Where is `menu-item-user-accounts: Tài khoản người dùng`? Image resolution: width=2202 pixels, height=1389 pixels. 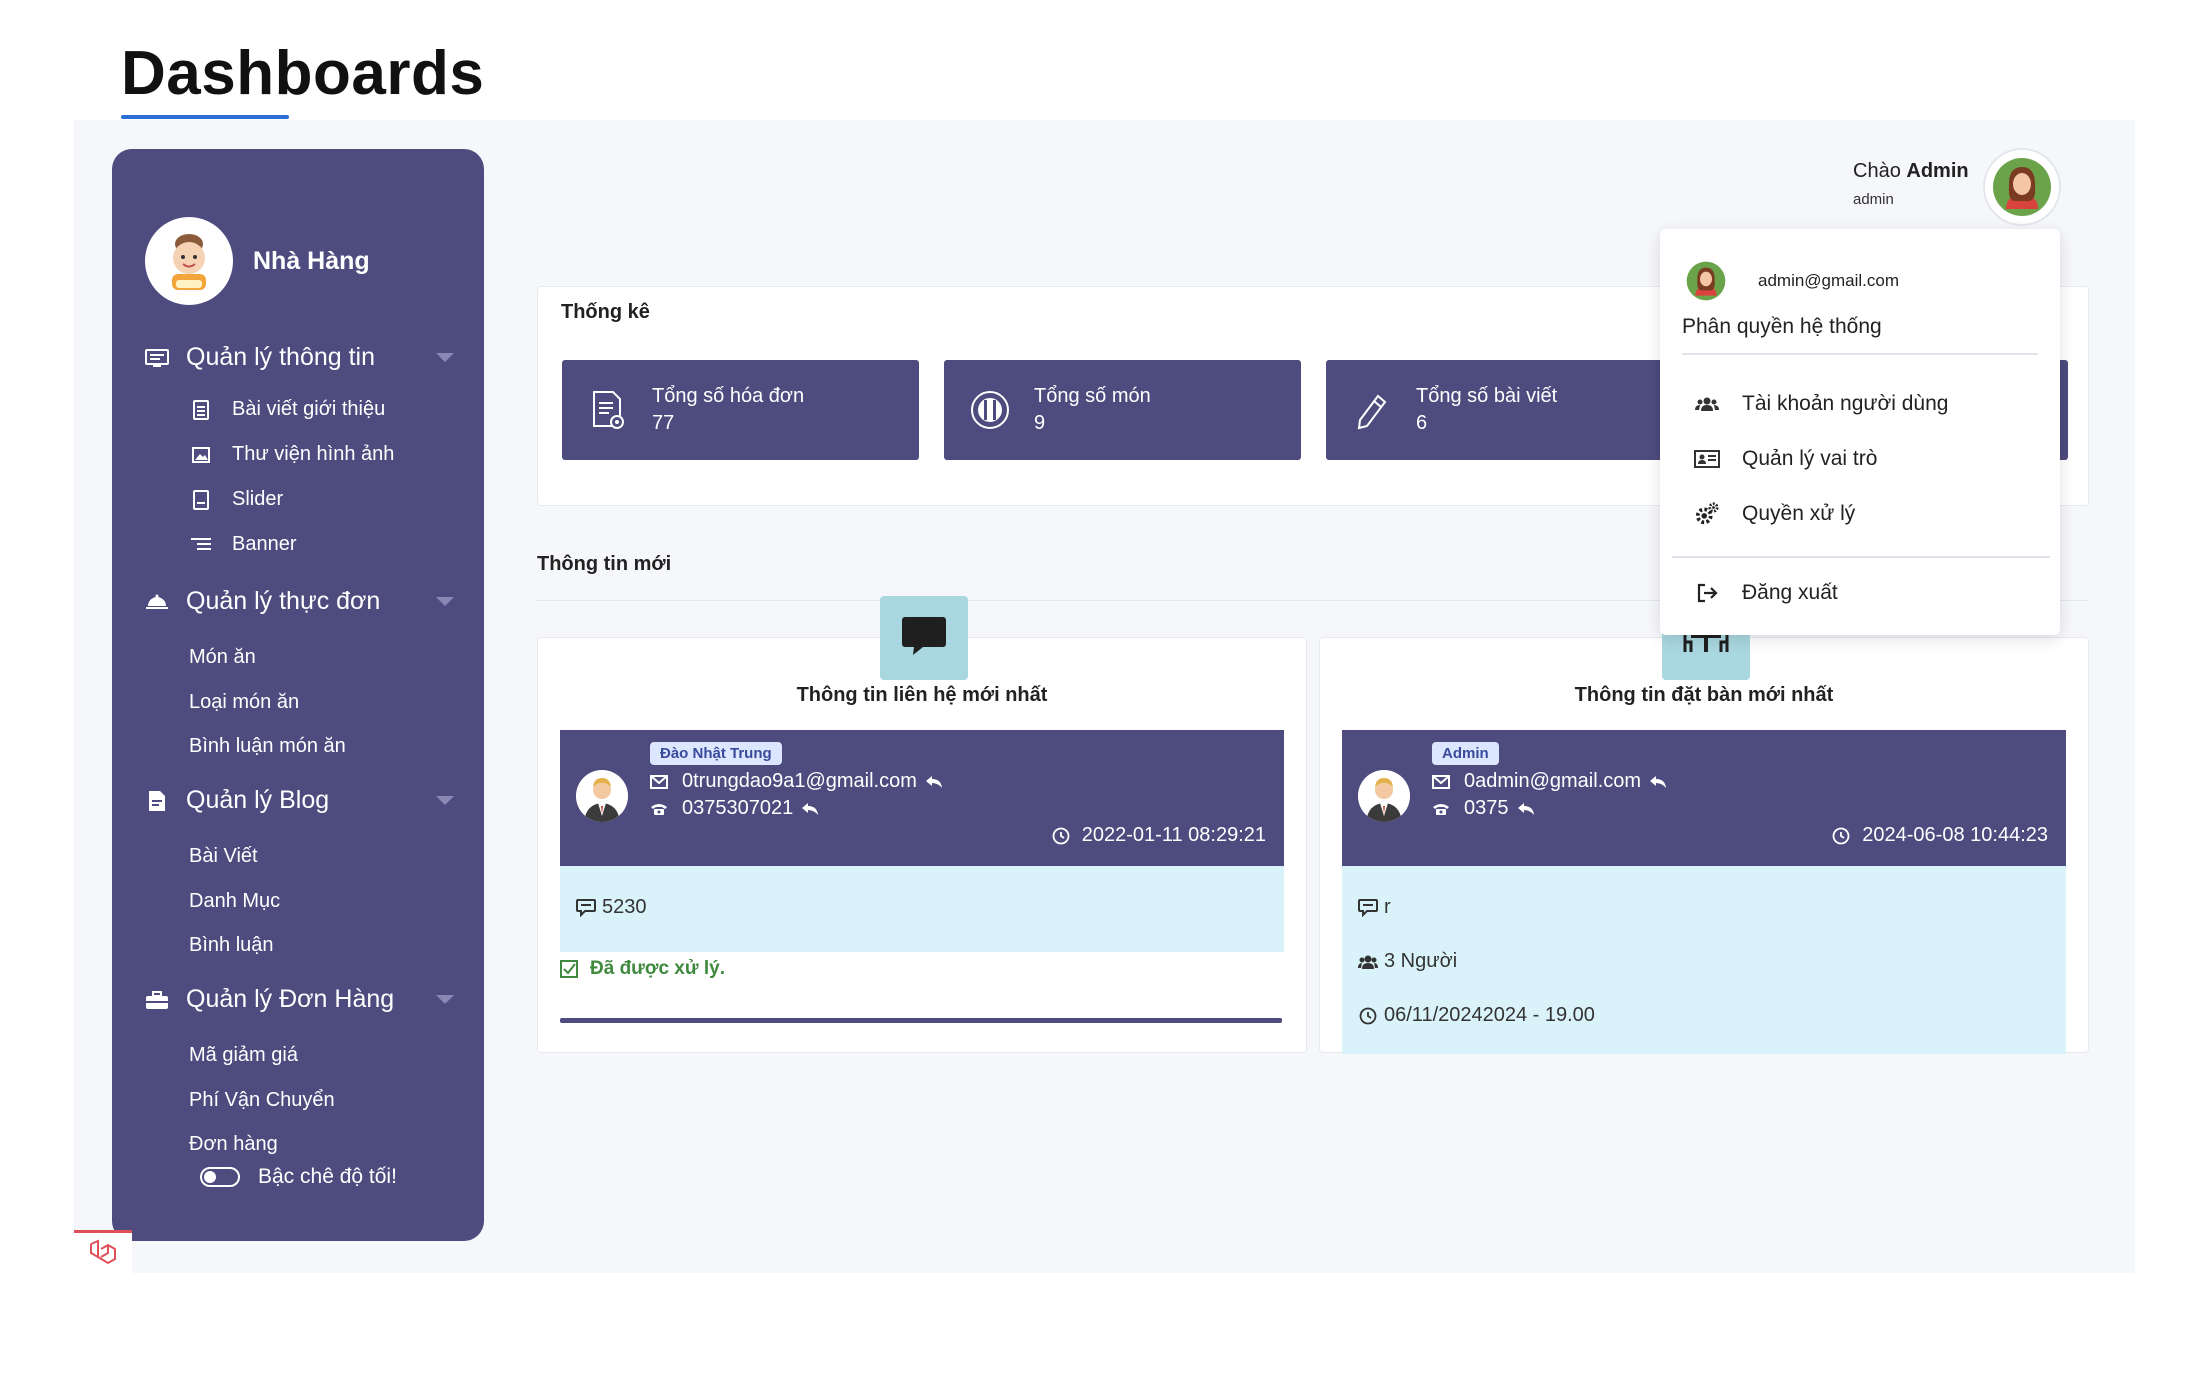 menu-item-user-accounts: Tài khoản người dùng is located at coordinates (1821, 404).